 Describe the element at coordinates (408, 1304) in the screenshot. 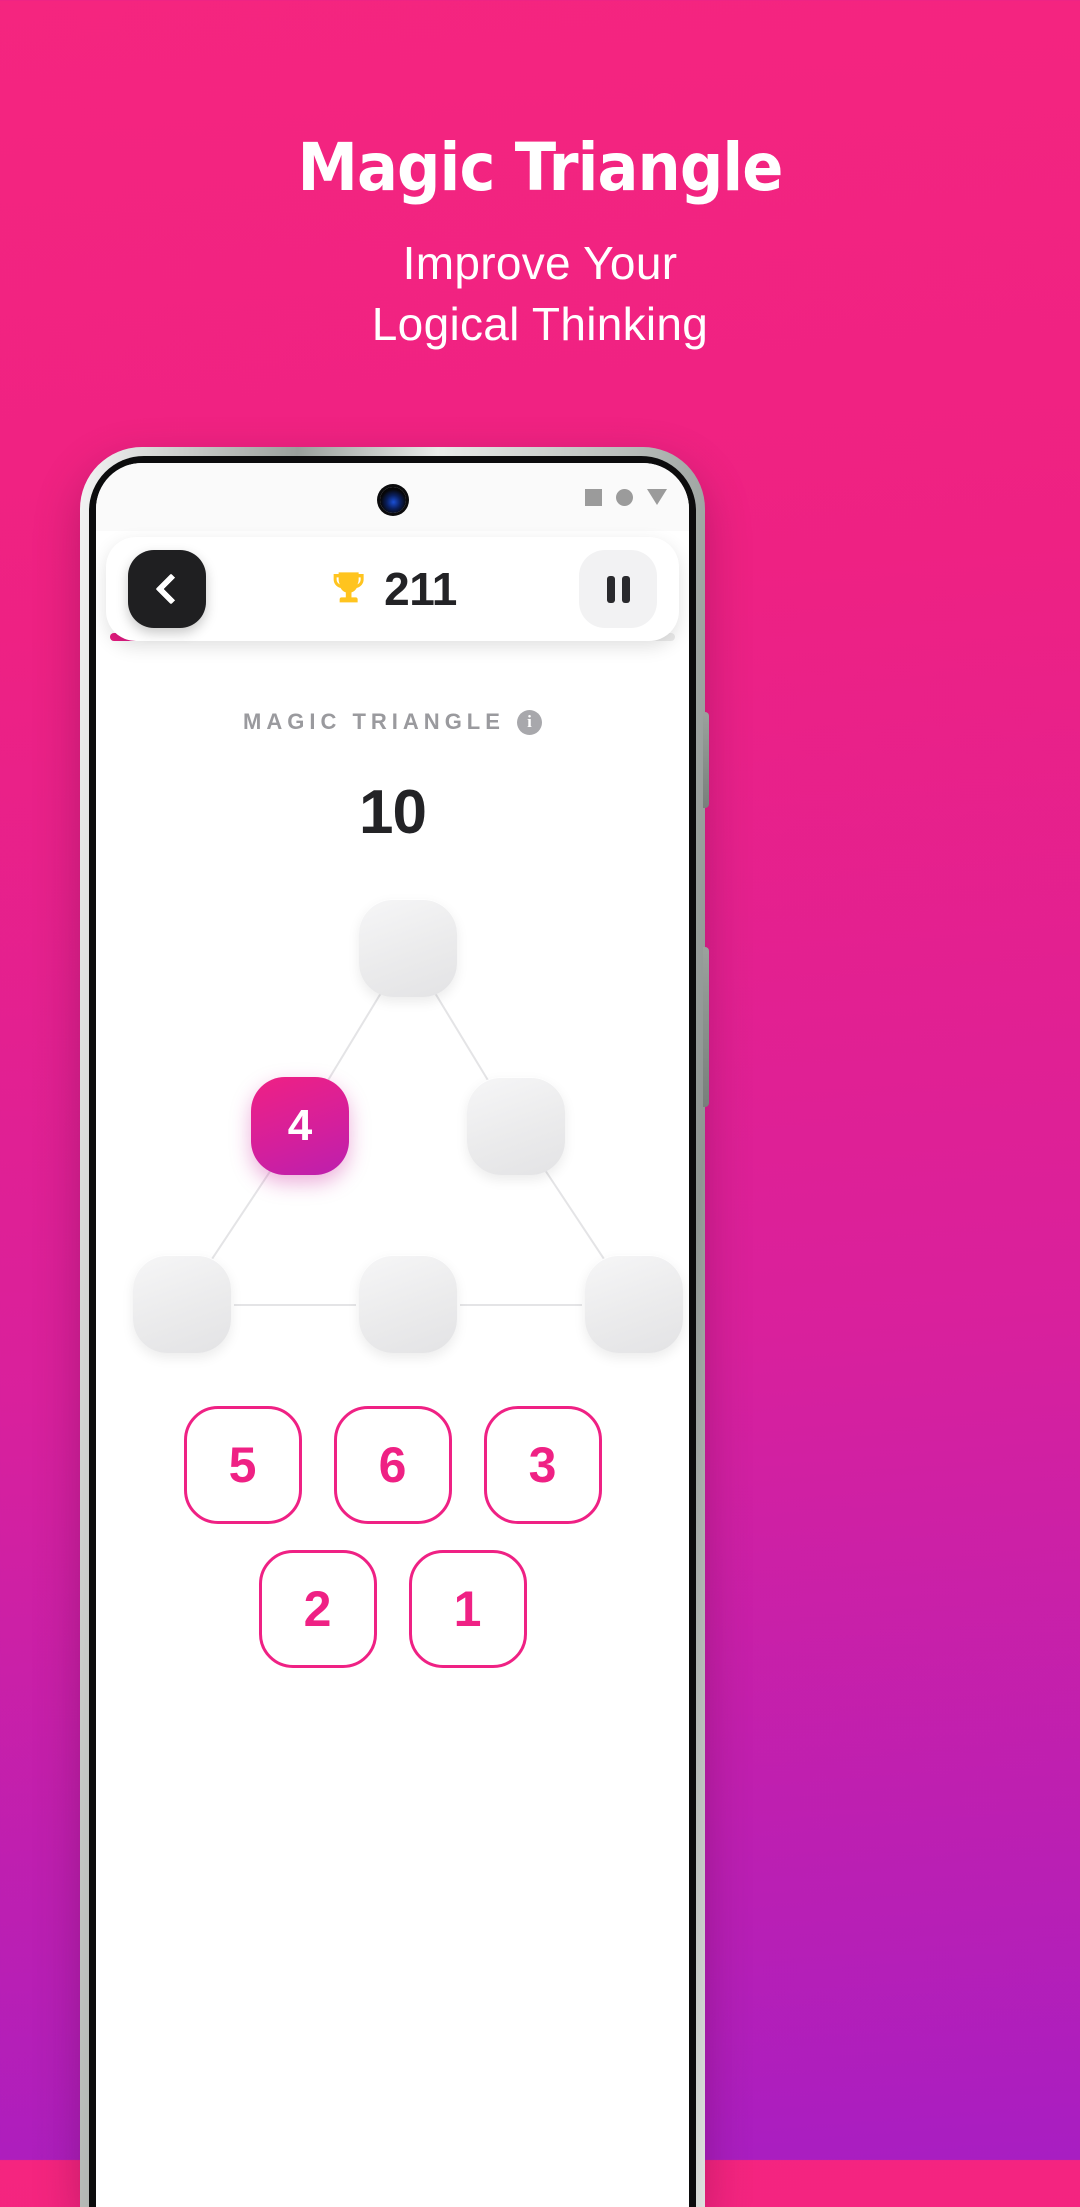

I see `triangle-node-bottom-mid` at that location.